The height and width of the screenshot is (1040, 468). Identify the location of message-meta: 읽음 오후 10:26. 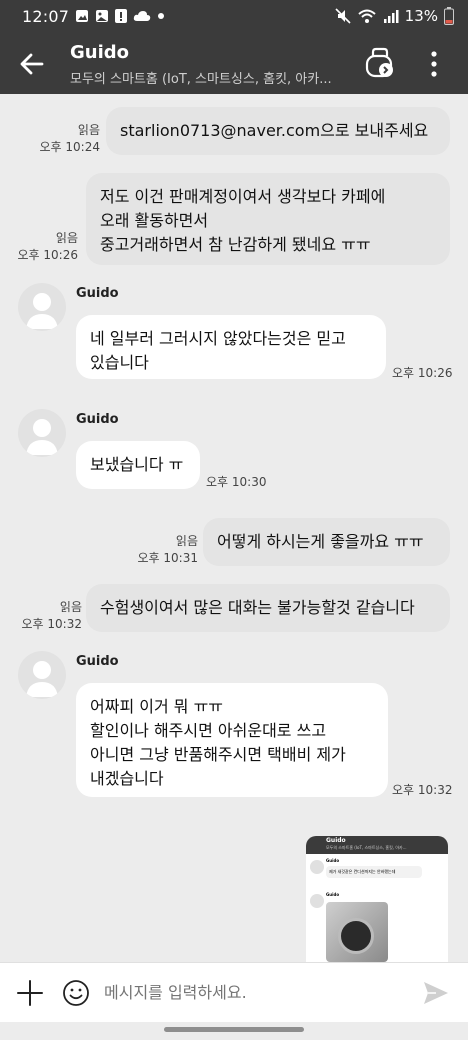
(39, 247).